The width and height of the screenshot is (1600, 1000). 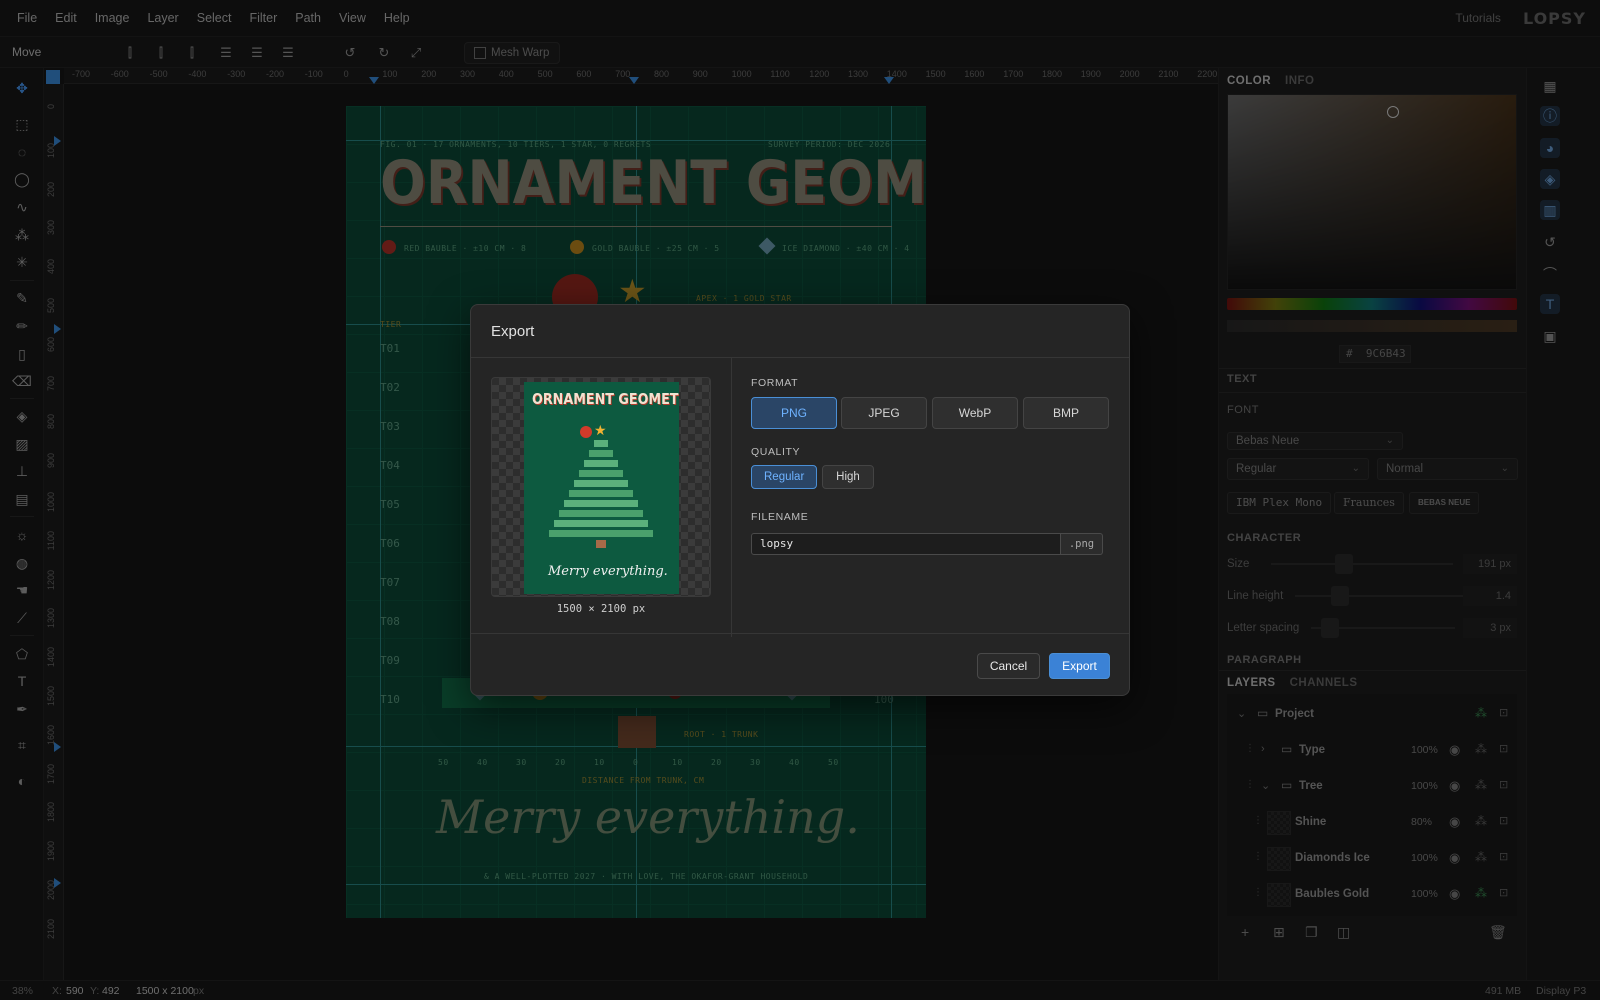 What do you see at coordinates (608, 571) in the screenshot?
I see `preview-greeting: Merry everything.` at bounding box center [608, 571].